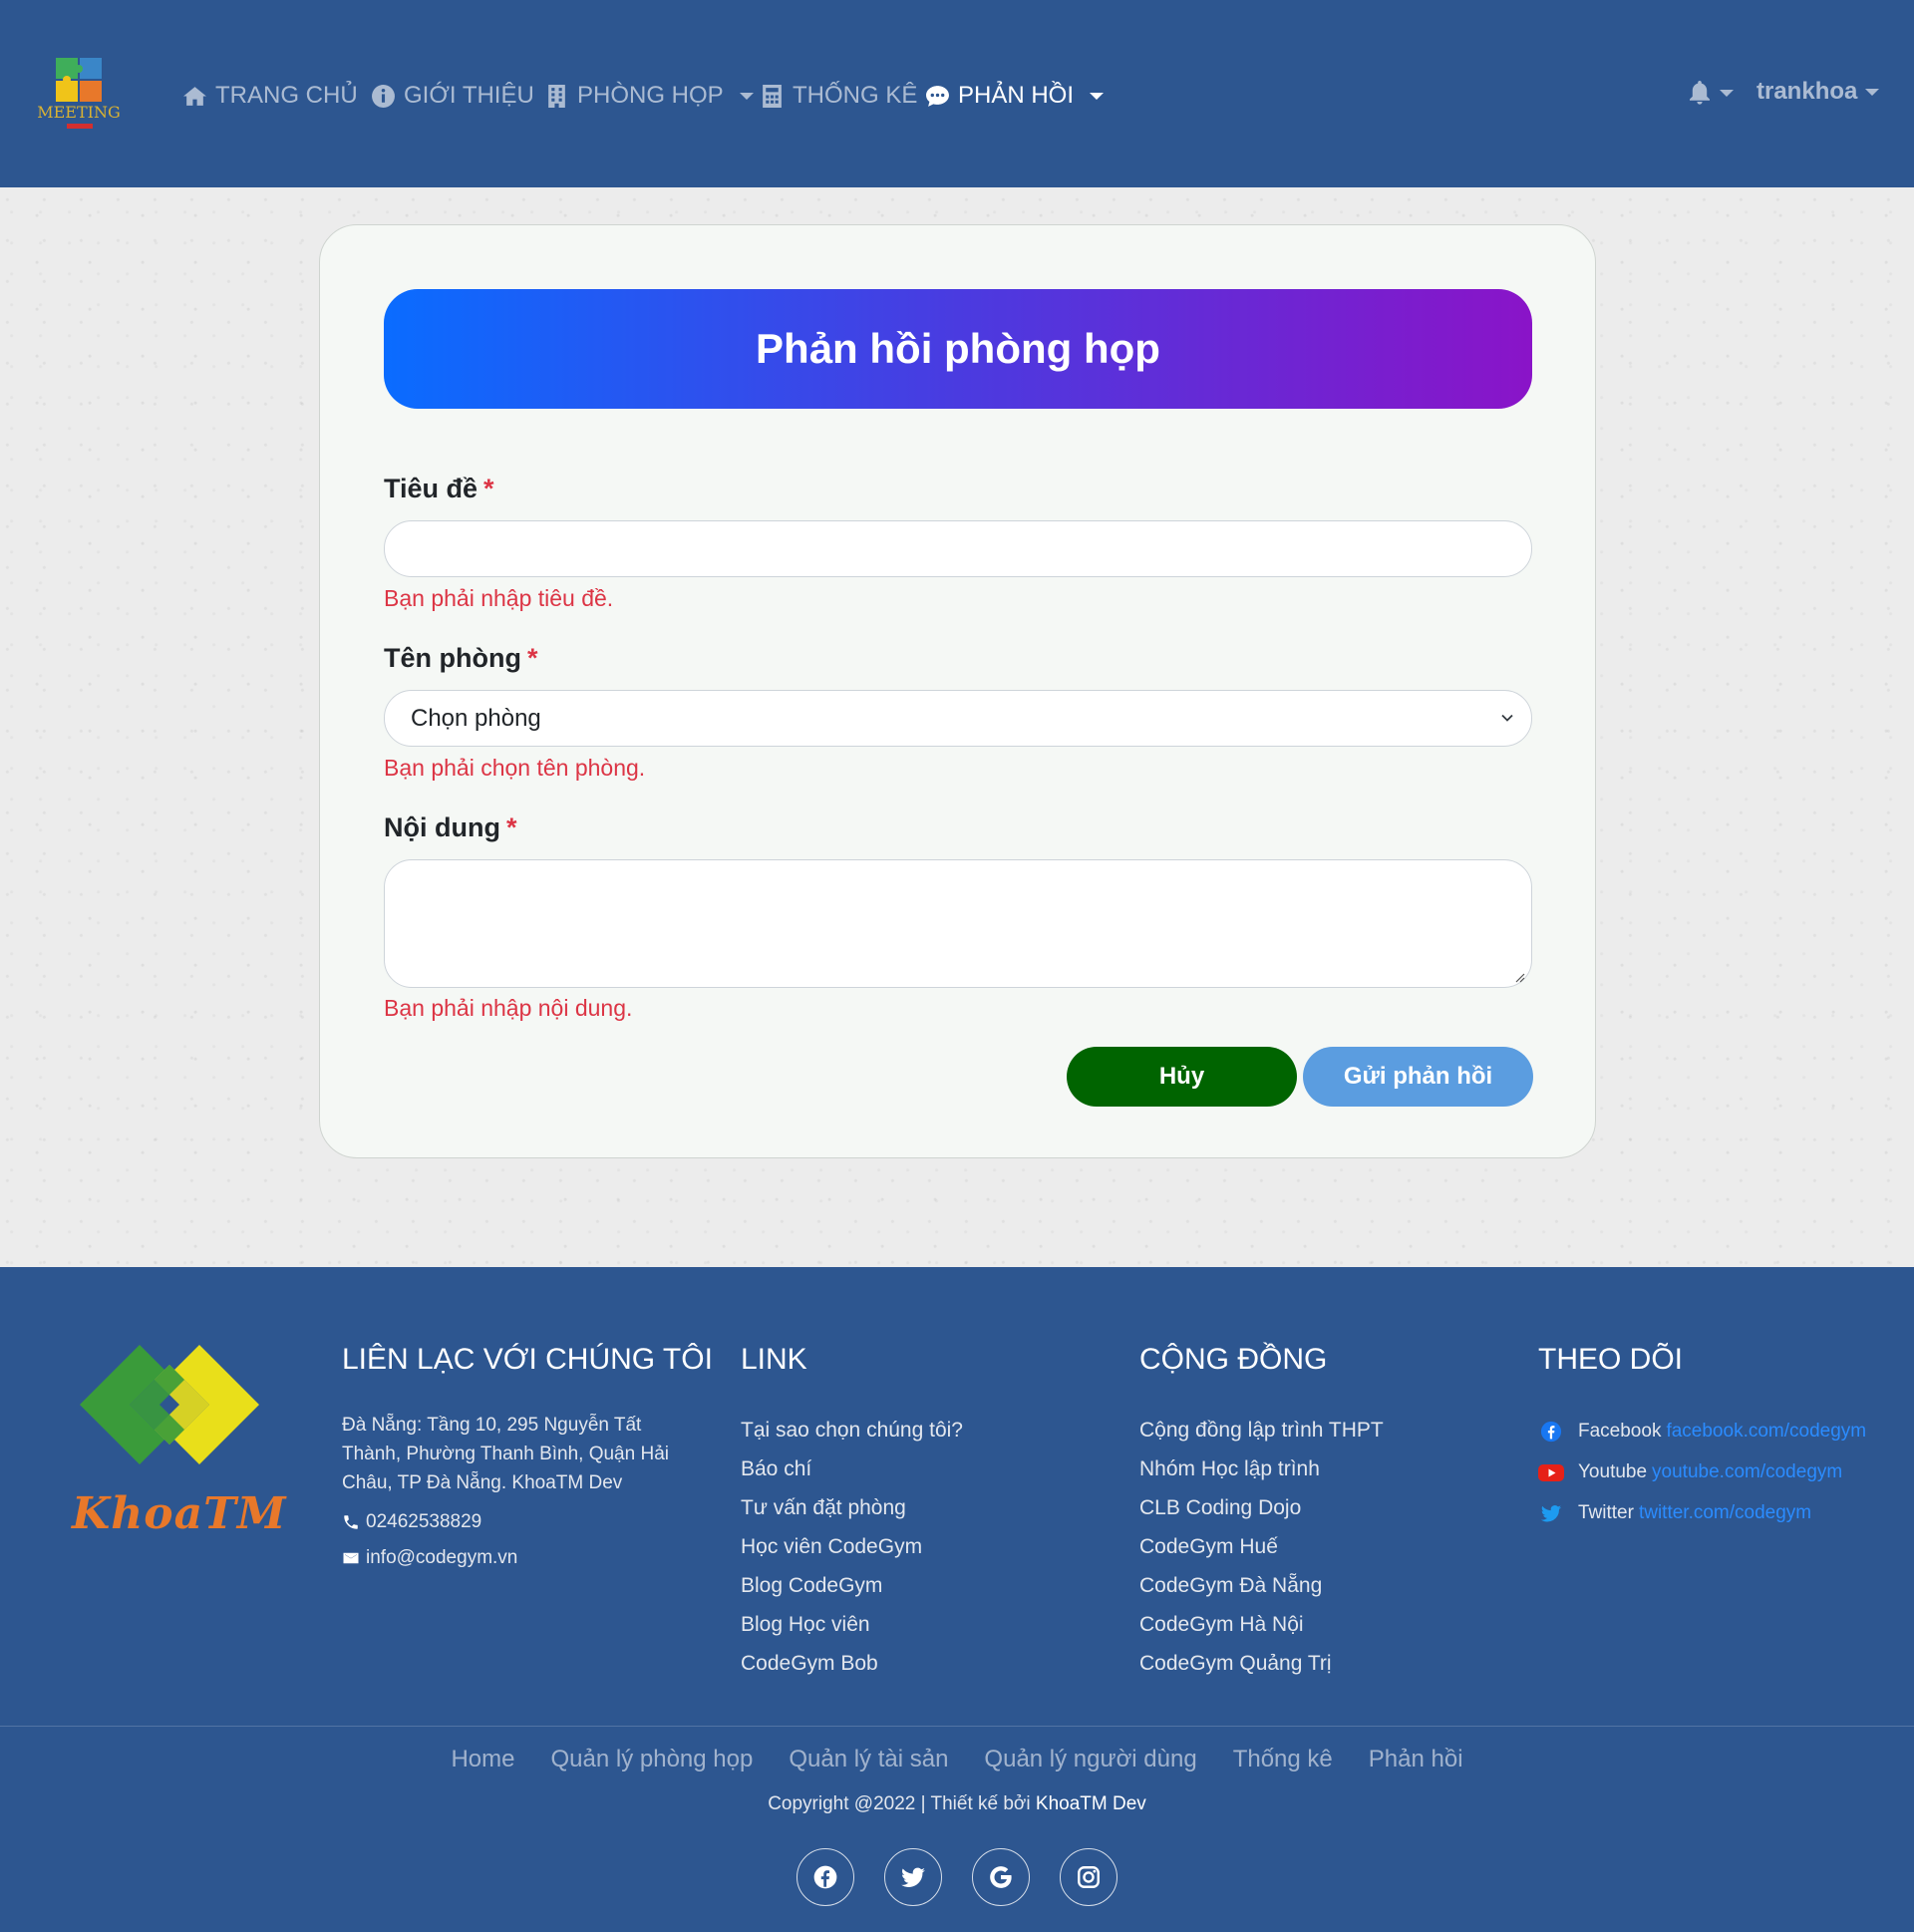  Describe the element at coordinates (855, 95) in the screenshot. I see `nav-item-label: THỐNG KÊ` at that location.